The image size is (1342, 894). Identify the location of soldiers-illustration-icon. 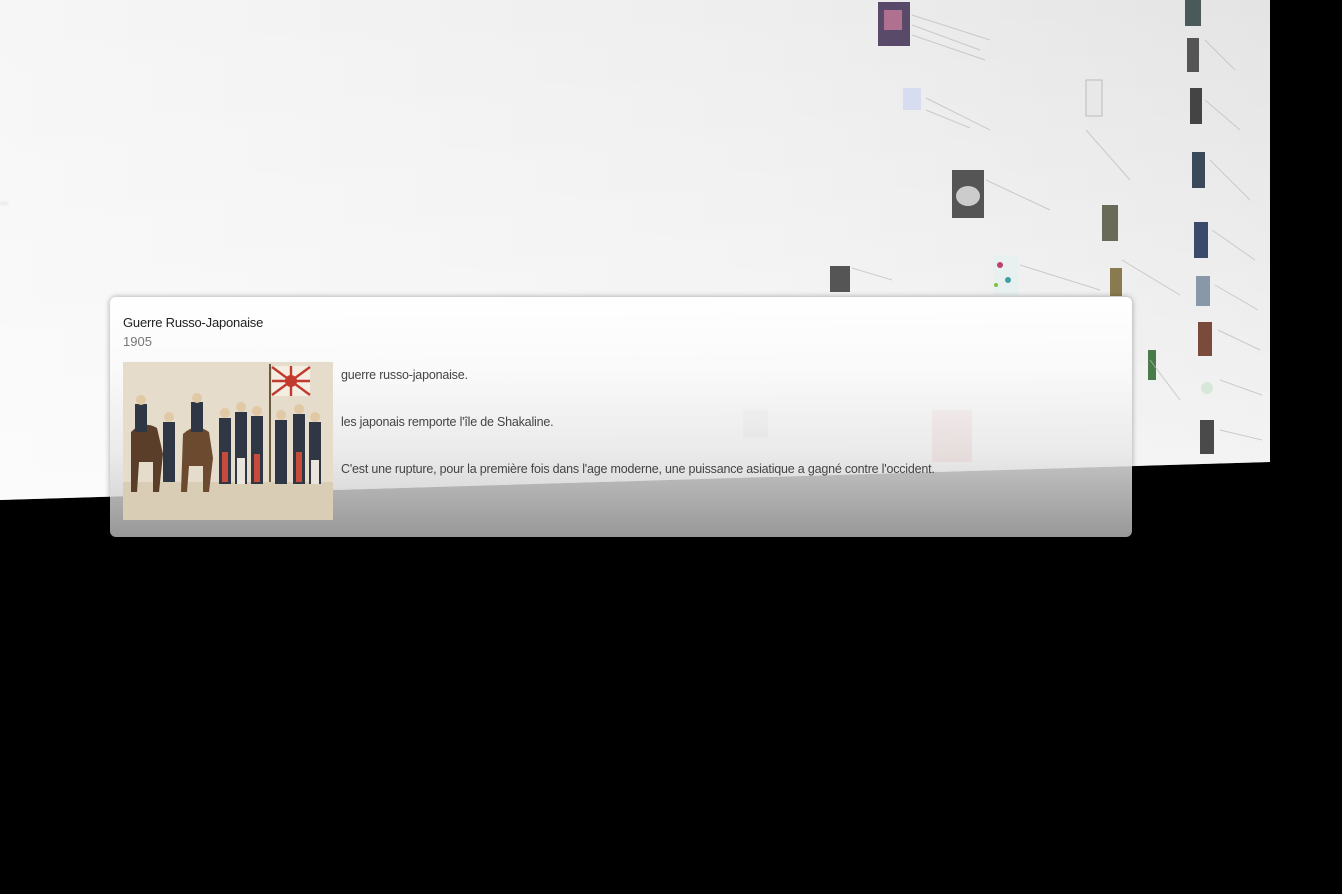
(228, 441).